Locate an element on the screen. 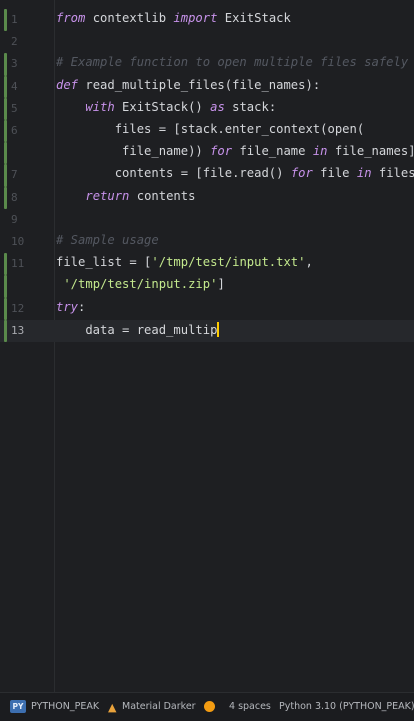 This screenshot has width=414, height=721. code-token: contents is located at coordinates (162, 195).